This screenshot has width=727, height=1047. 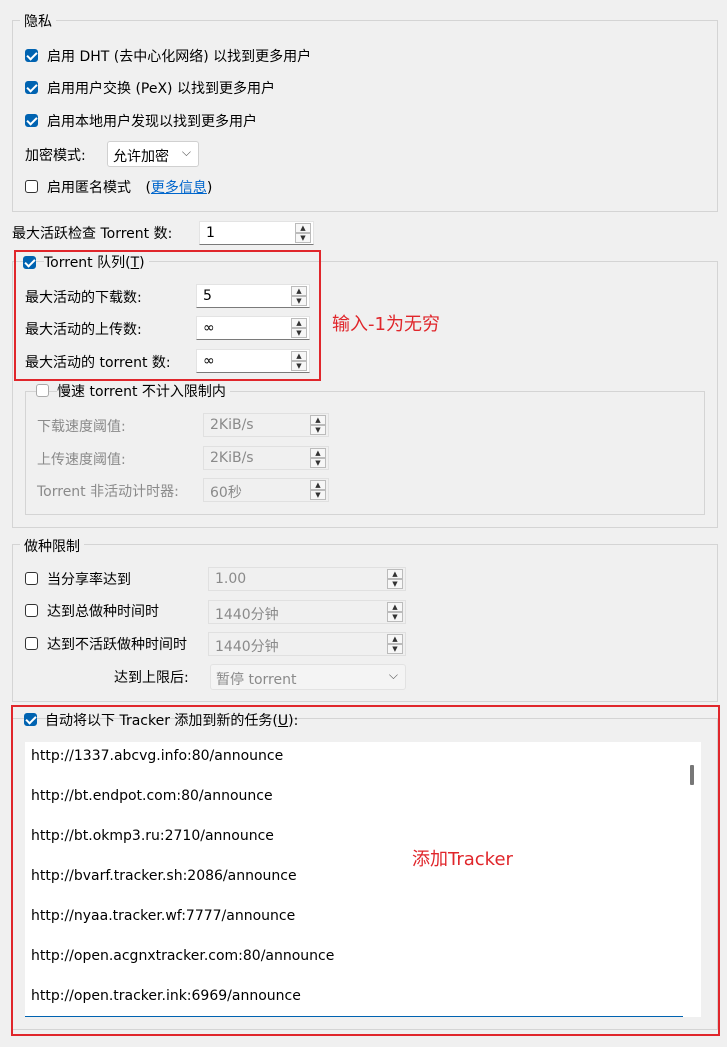 I want to click on seed-time-label: 达到总做种时间时, so click(x=103, y=612).